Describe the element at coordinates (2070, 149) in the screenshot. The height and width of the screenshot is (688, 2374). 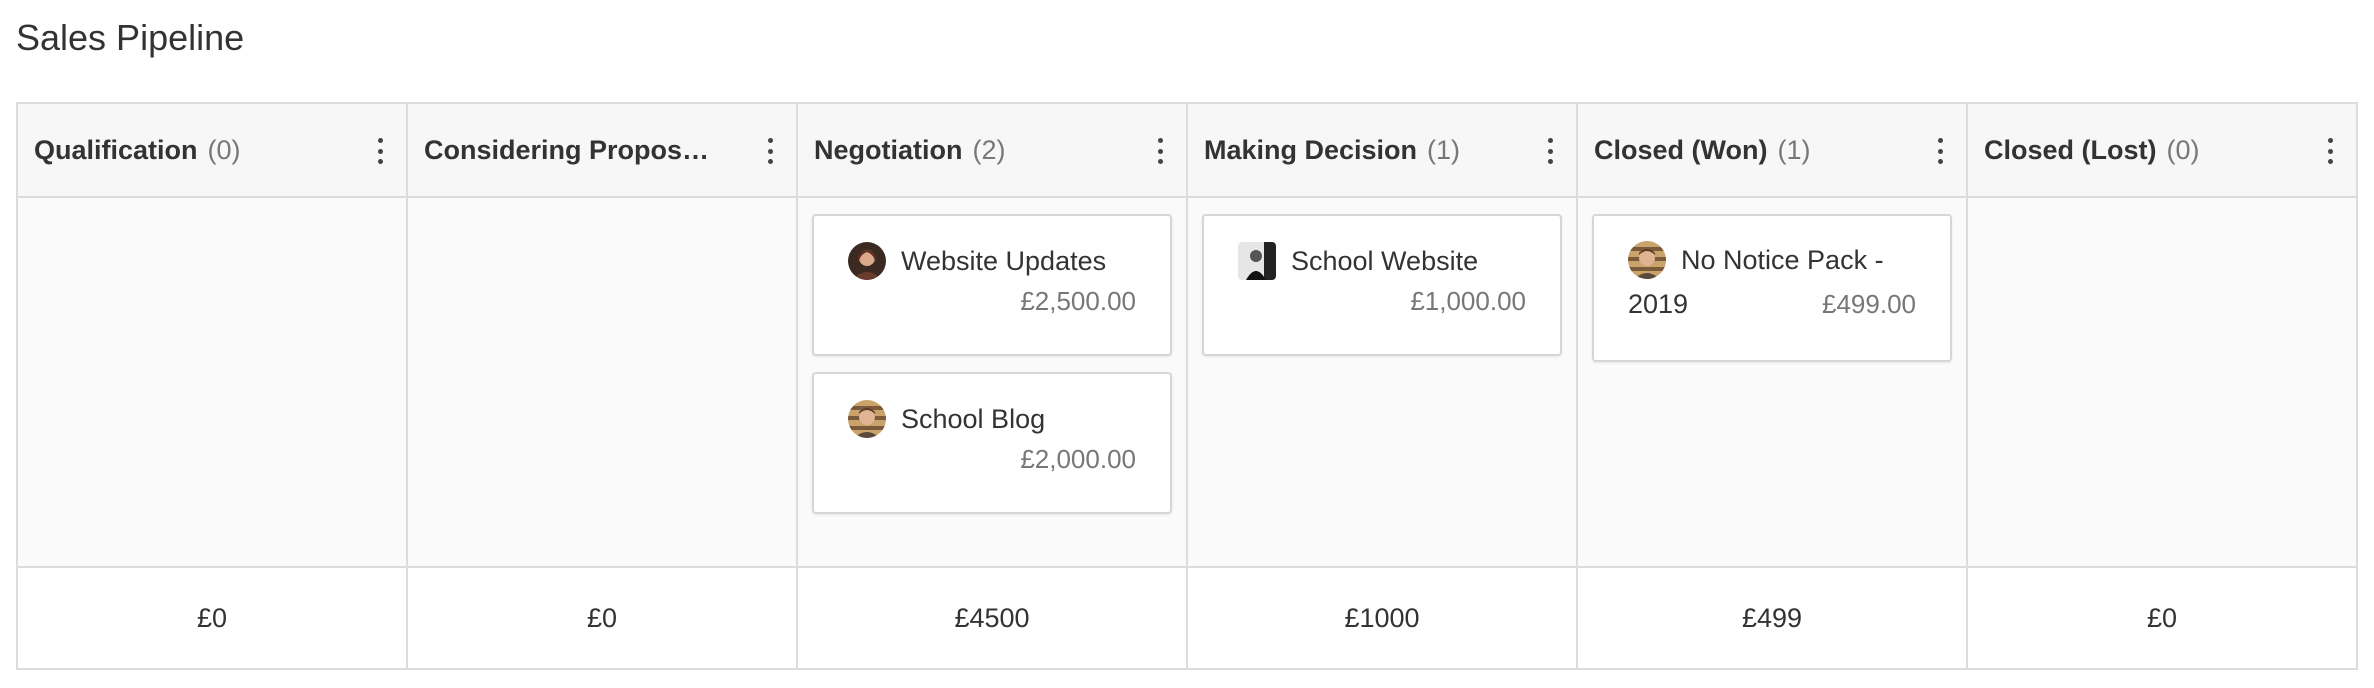
I see `column-title: Closed (Lost)` at that location.